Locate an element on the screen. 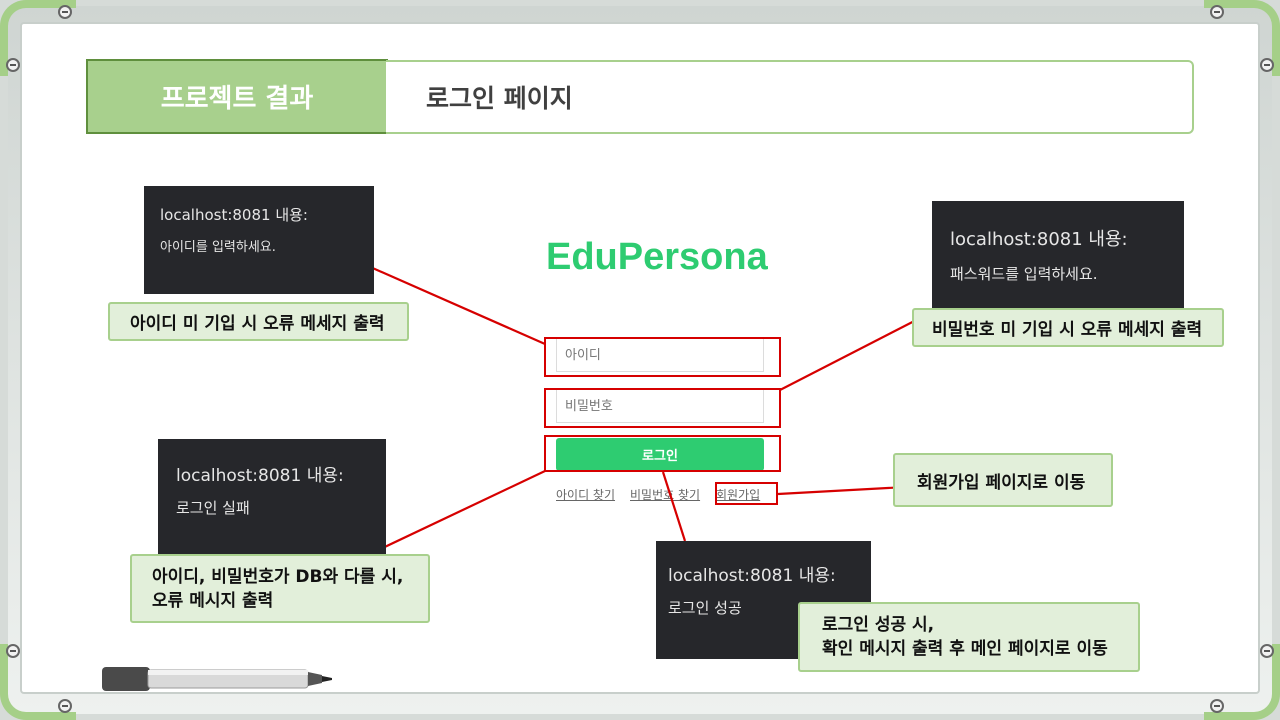 The height and width of the screenshot is (720, 1280). annotation-login-fail: 아이디, 비밀번호가 DB와 다를 시, 오류 메시지 출력 is located at coordinates (280, 588).